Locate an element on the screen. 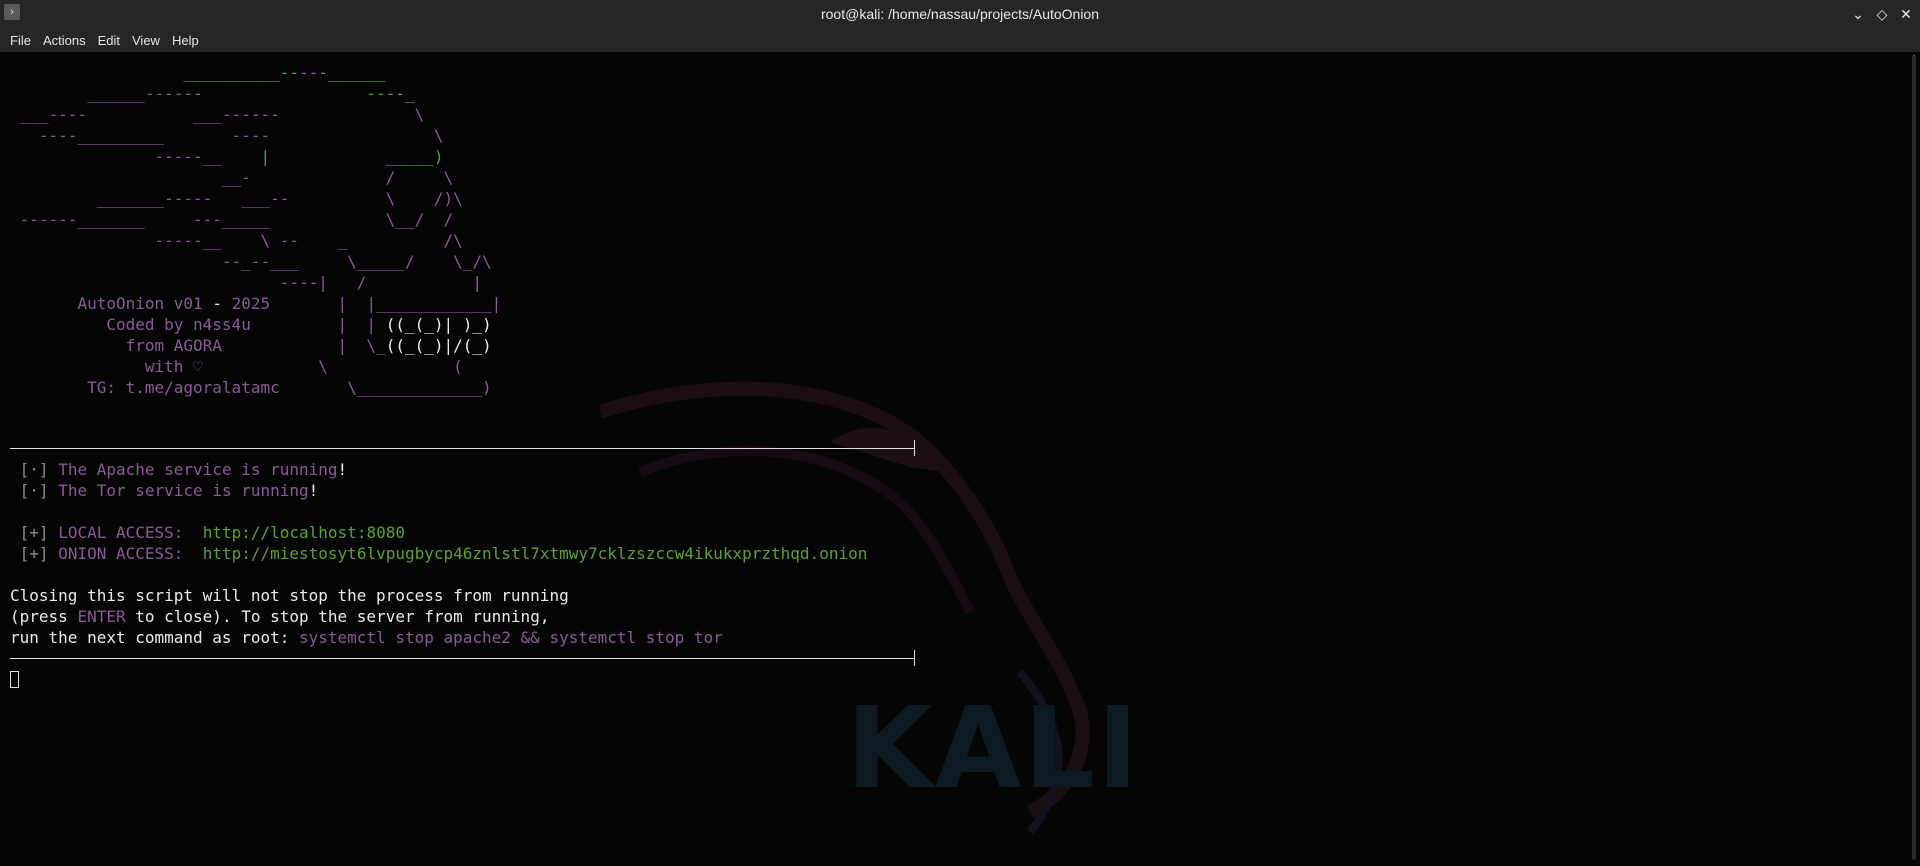  status-apache-exclaim: ! is located at coordinates (342, 469).